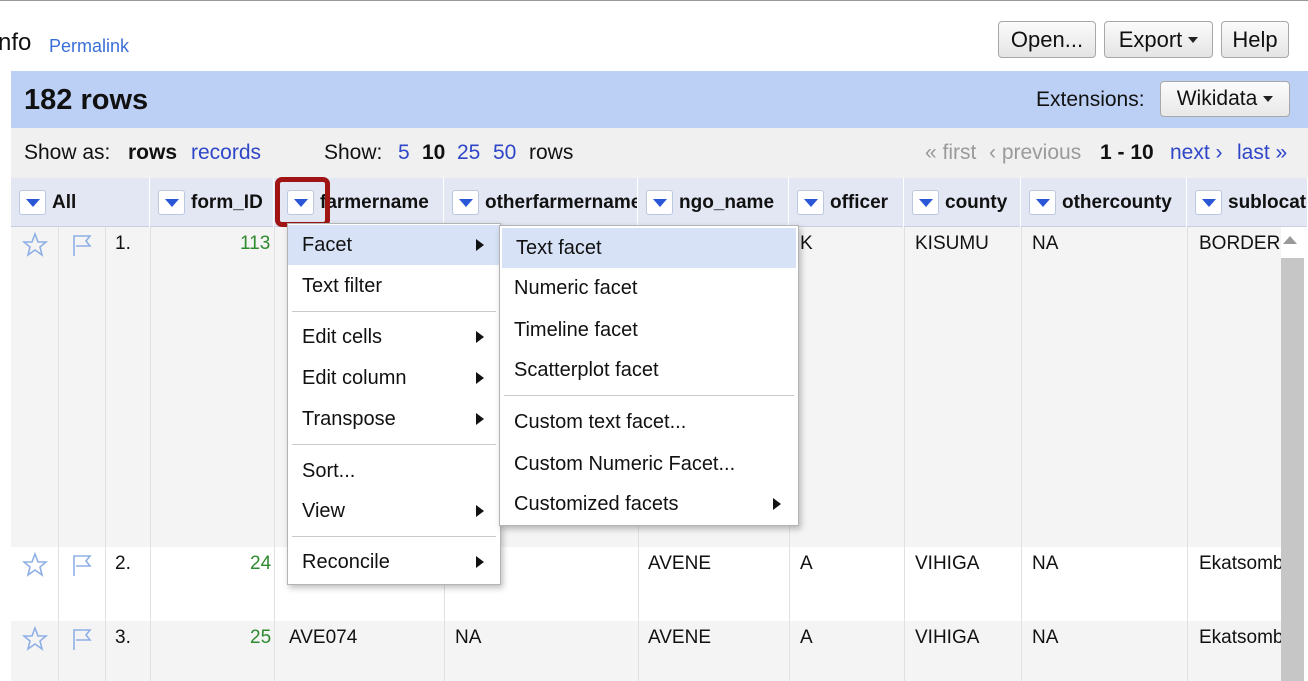 The width and height of the screenshot is (1308, 681). I want to click on menu-item-text-facet: Text facet, so click(649, 248).